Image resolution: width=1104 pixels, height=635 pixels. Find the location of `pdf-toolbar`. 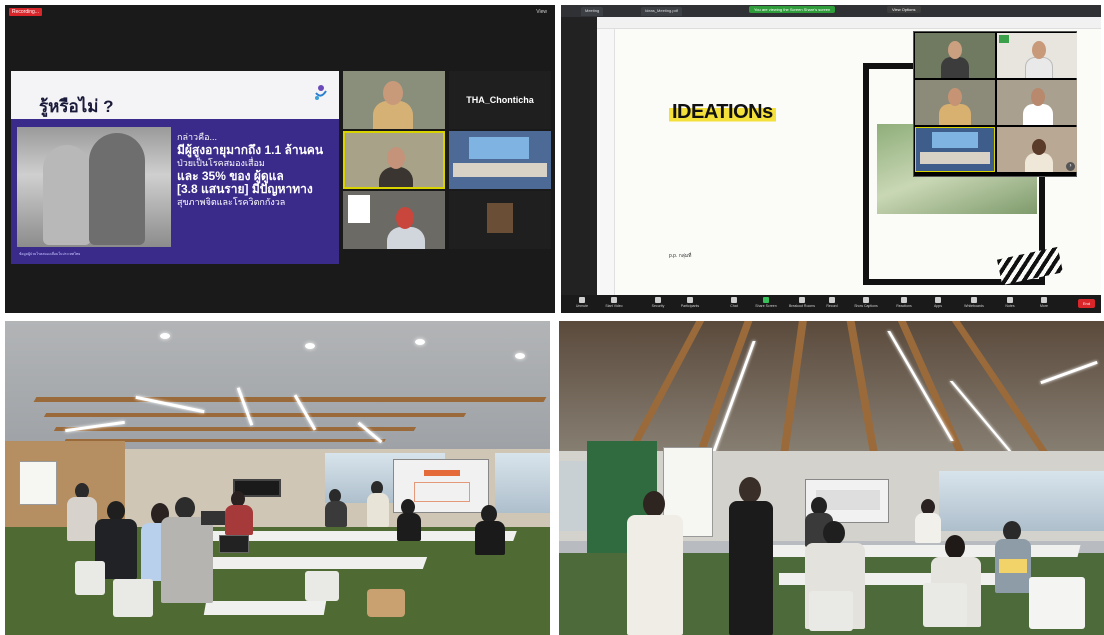

pdf-toolbar is located at coordinates (849, 23).